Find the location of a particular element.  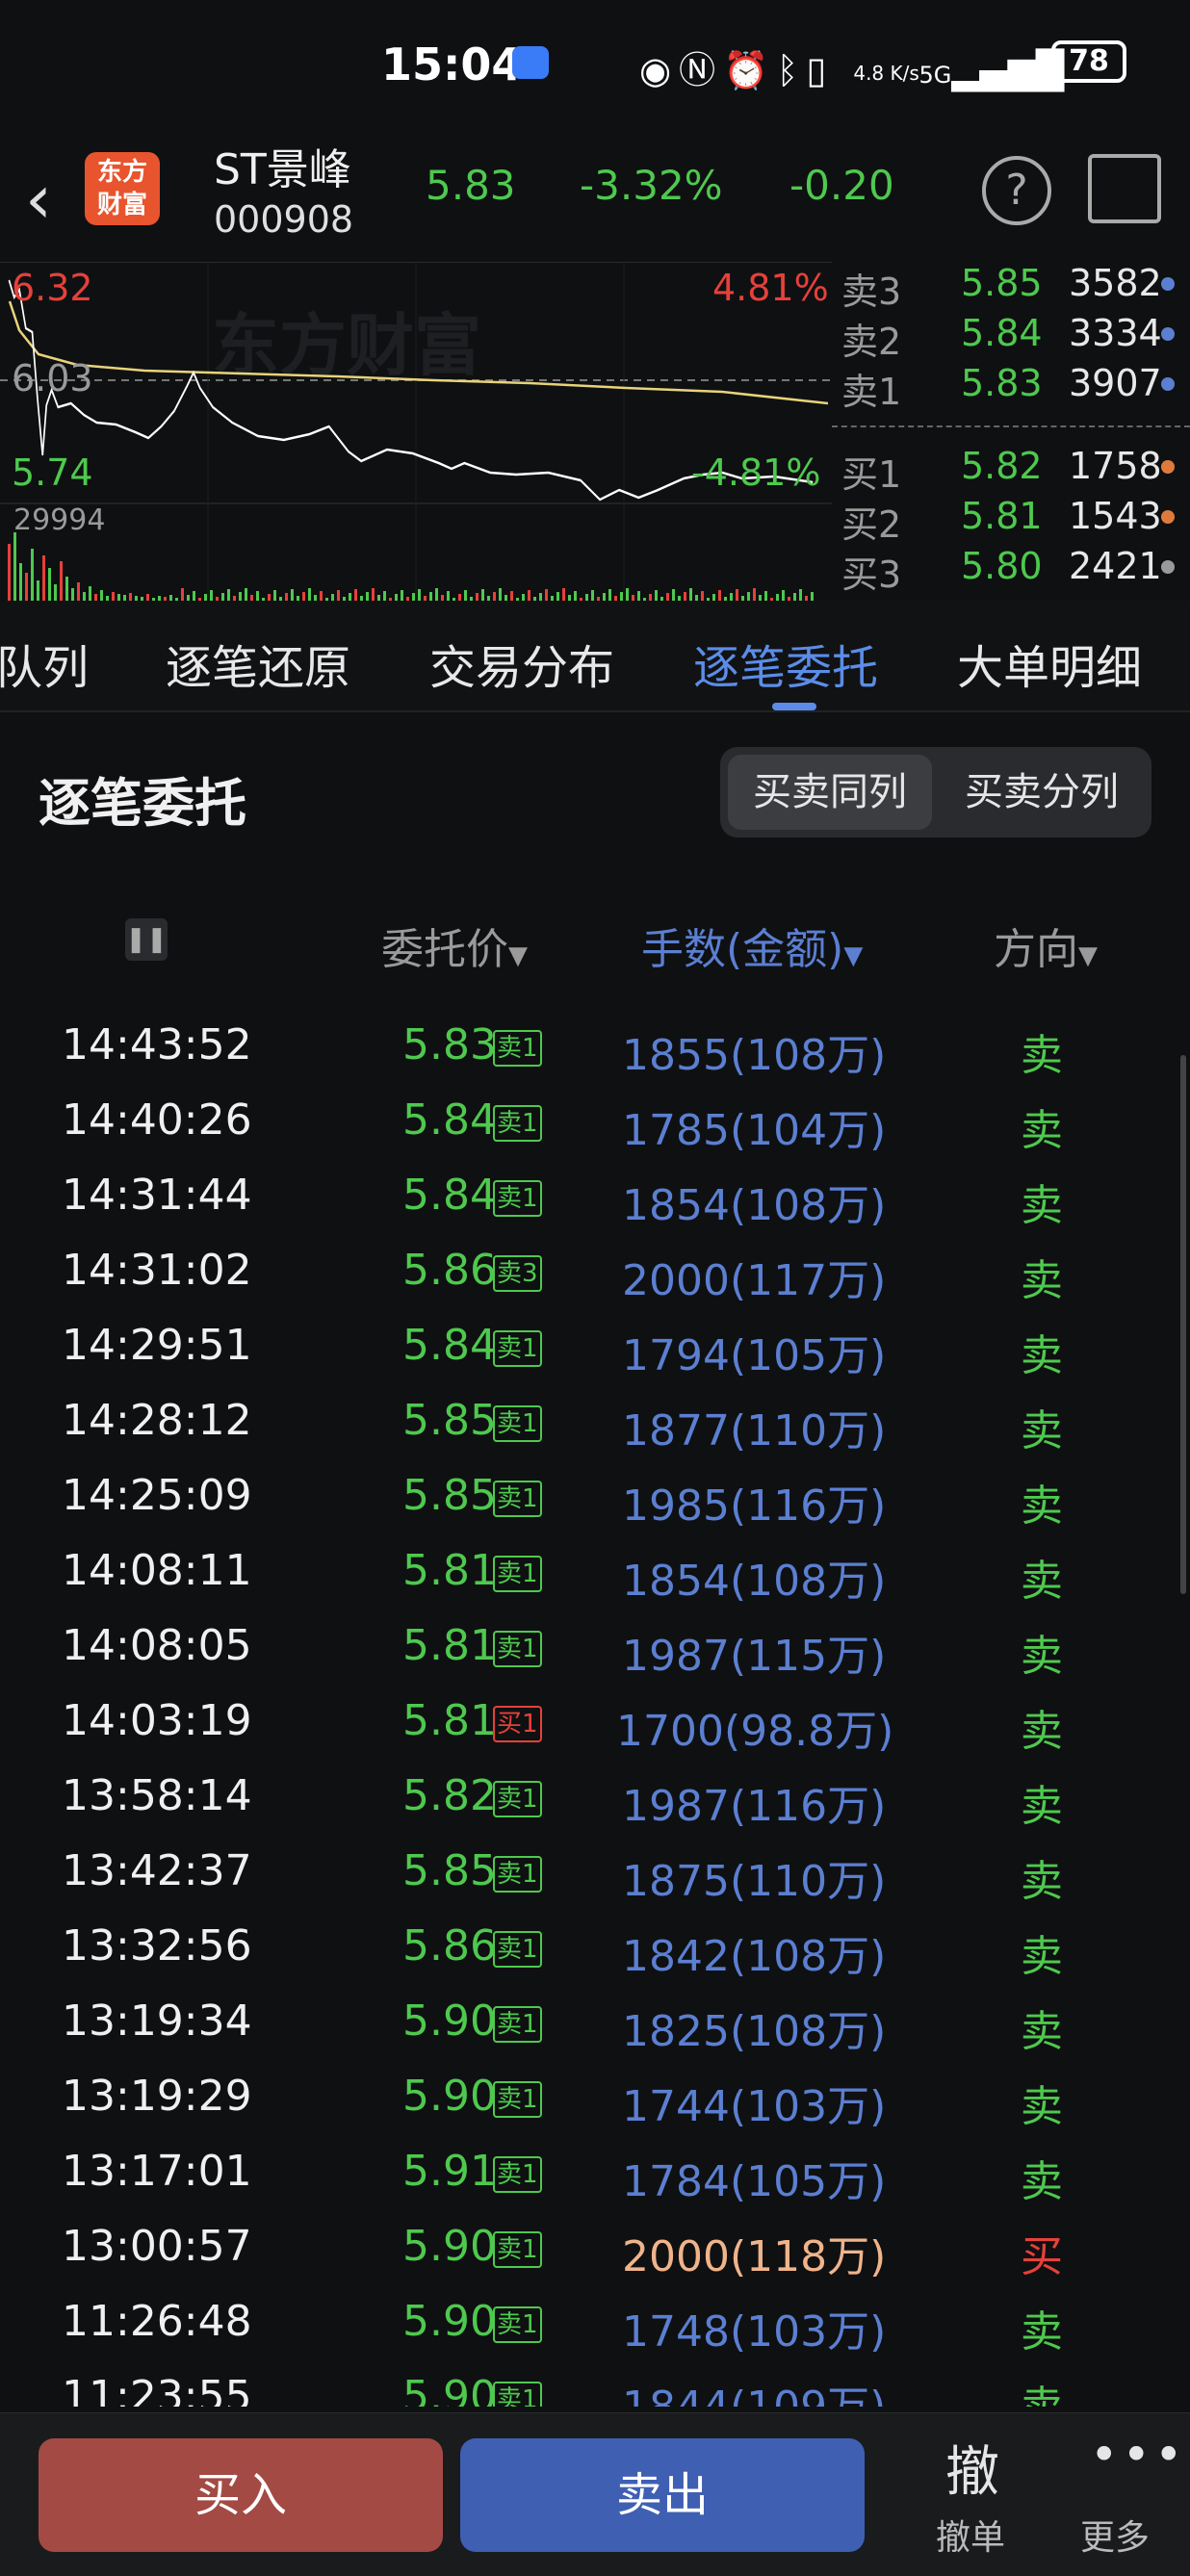

volume-column-label: 手数(金额) is located at coordinates (743, 949).